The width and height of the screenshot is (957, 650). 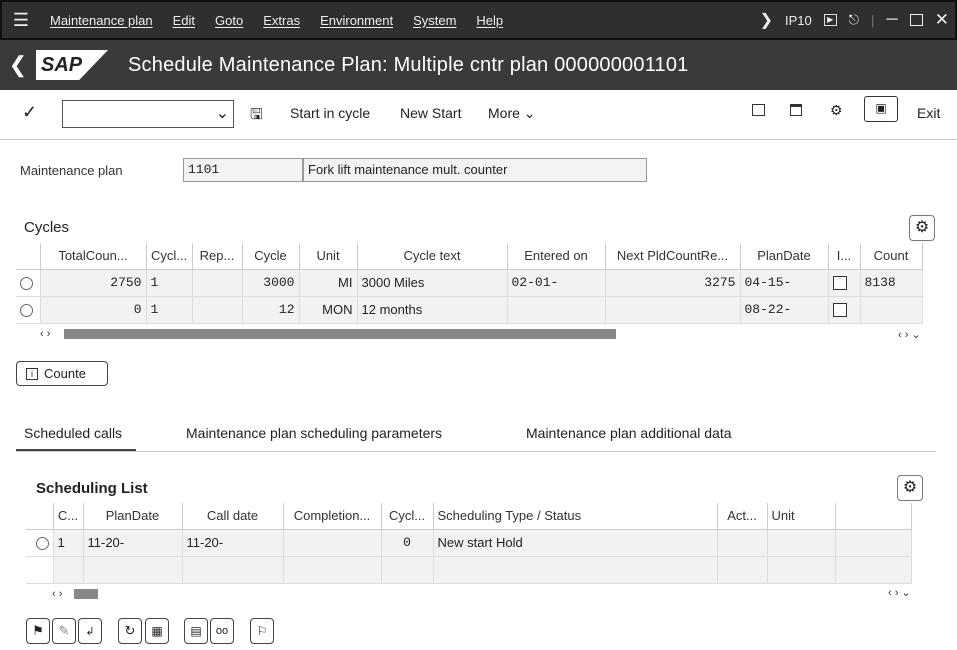 I want to click on tab-additional-data: Maintenance plan additional data, so click(x=629, y=433).